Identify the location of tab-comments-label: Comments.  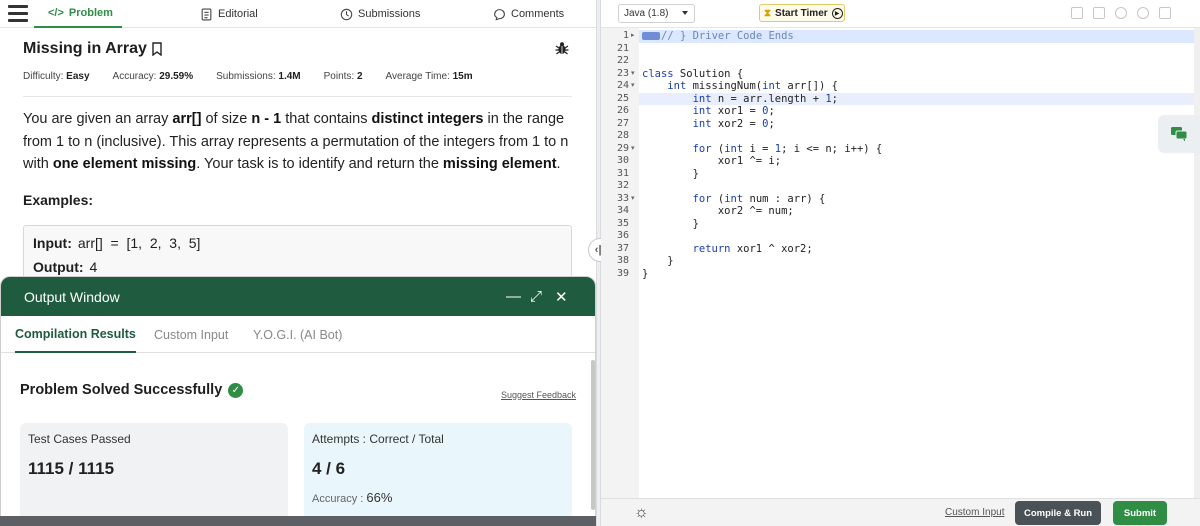
(538, 14).